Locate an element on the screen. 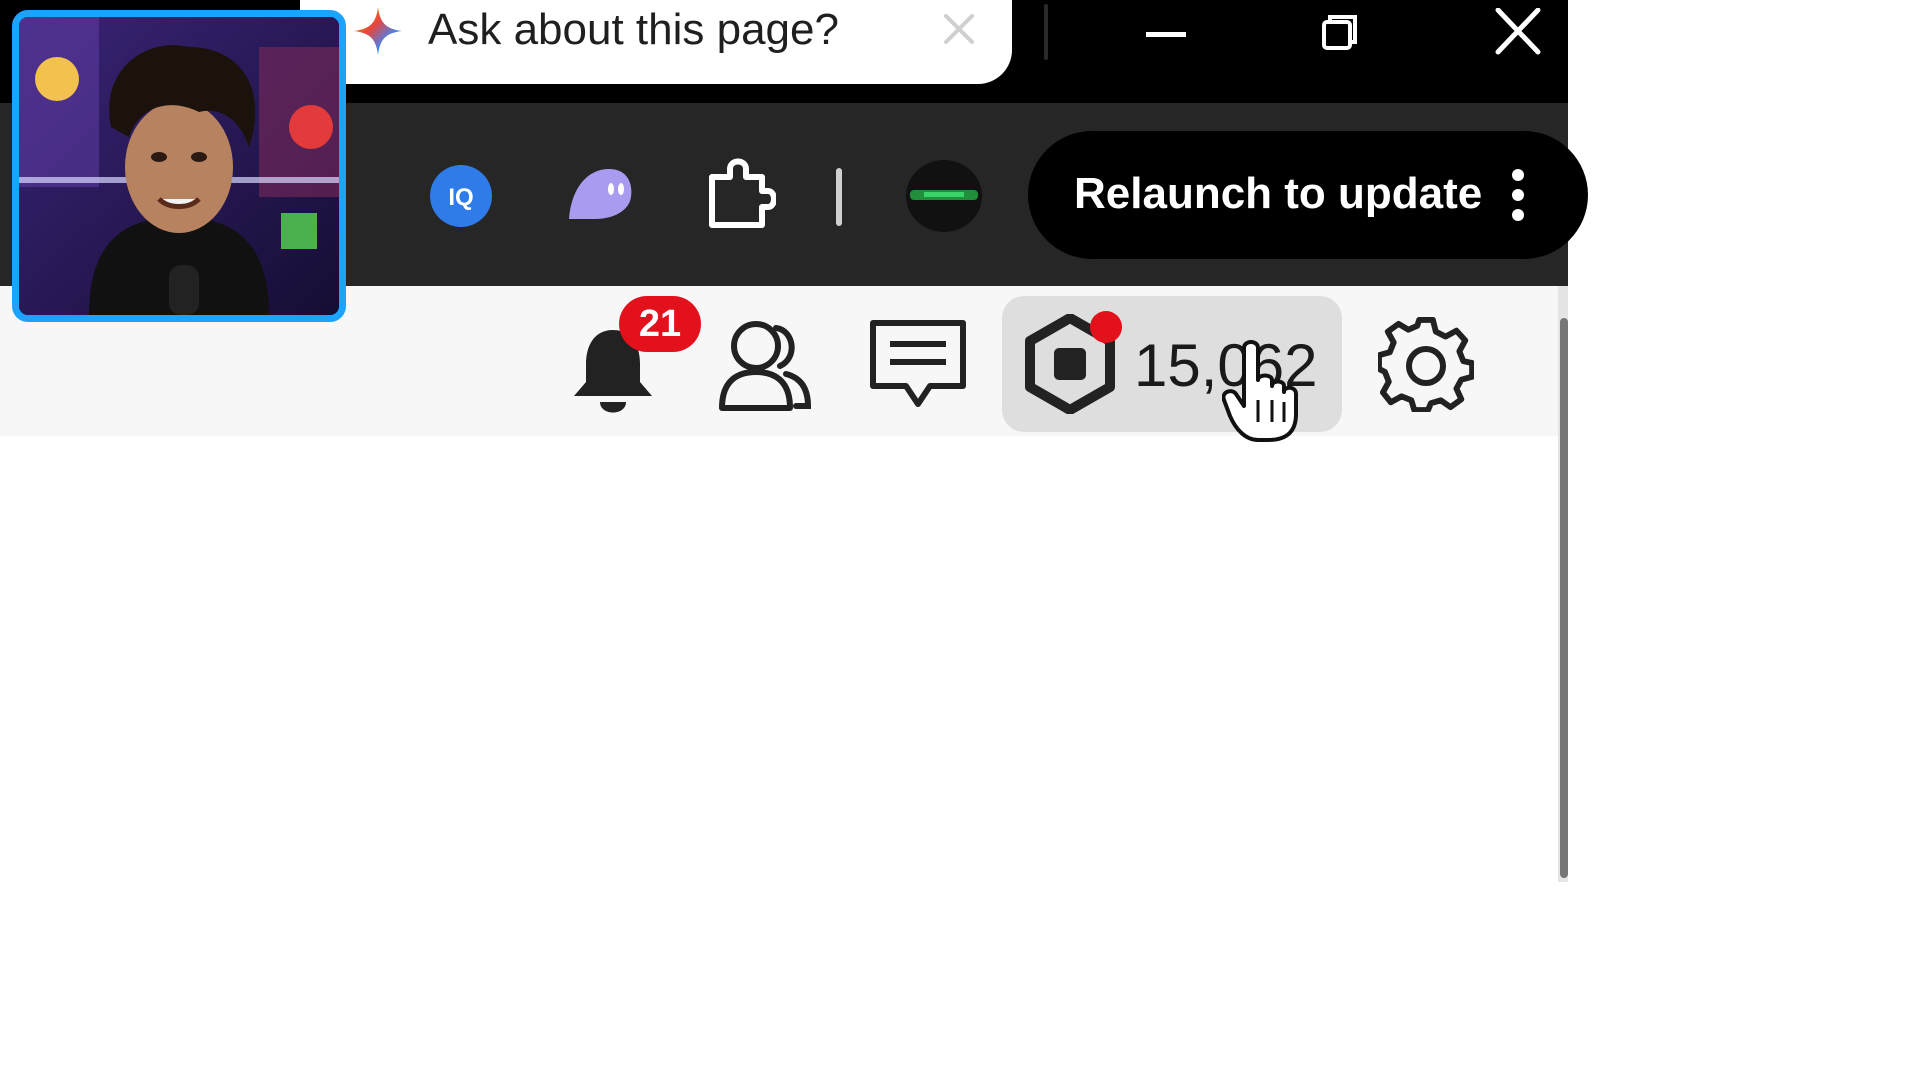 Image resolution: width=1920 pixels, height=1080 pixels. notification-badge: 21 is located at coordinates (660, 324).